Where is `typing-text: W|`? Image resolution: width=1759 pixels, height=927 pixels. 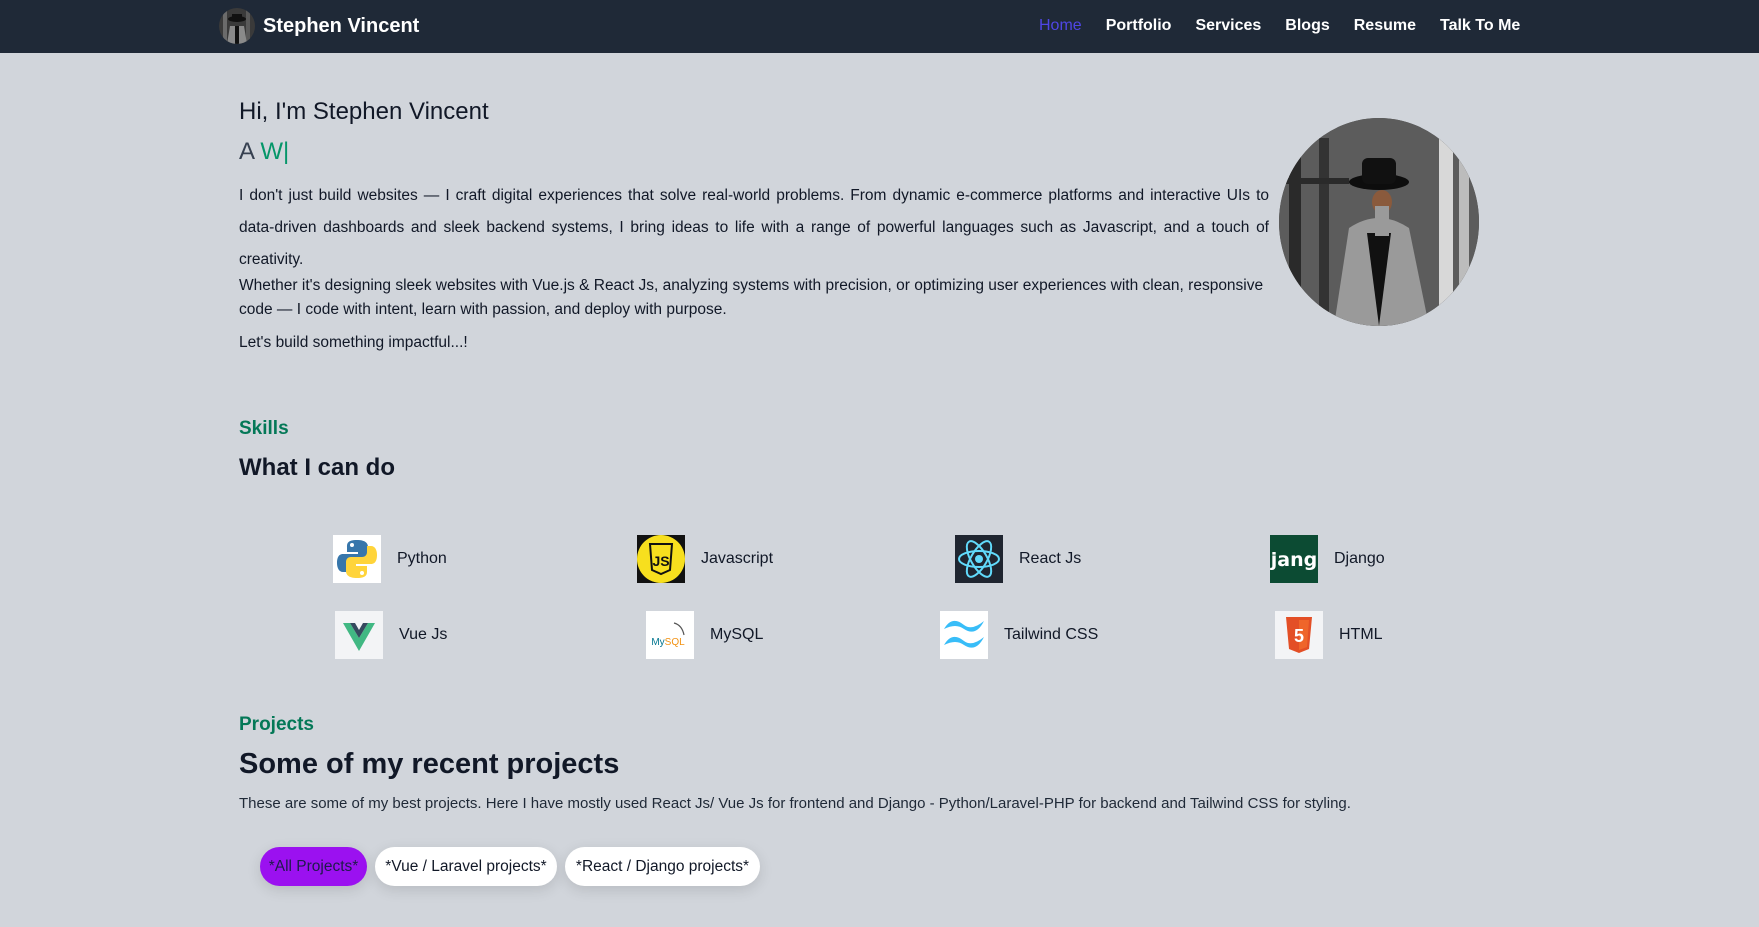
typing-text: W| is located at coordinates (275, 151).